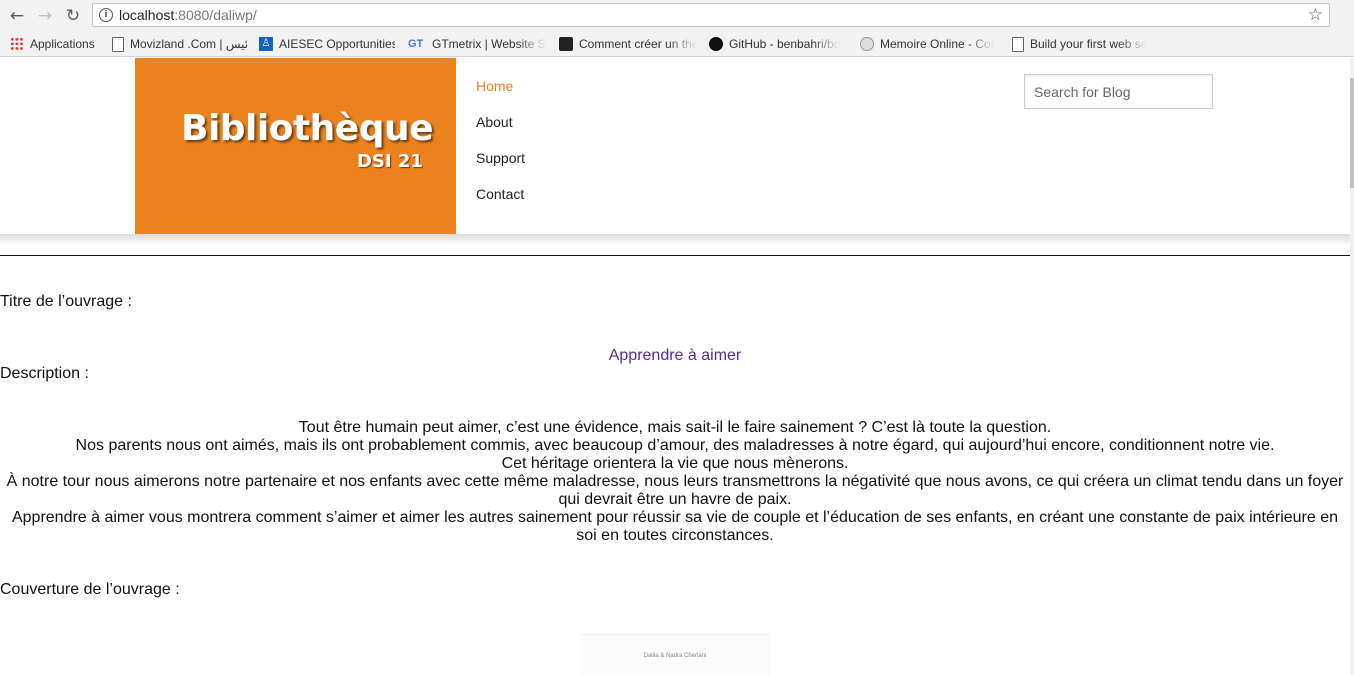 The height and width of the screenshot is (675, 1354). I want to click on bookmark-label: Build your first web se, so click(1088, 44).